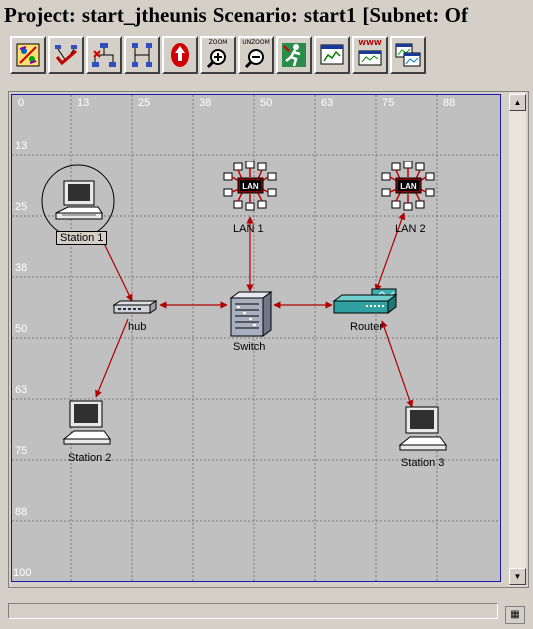 This screenshot has width=533, height=629. I want to click on scenario-name: start1, so click(330, 15).